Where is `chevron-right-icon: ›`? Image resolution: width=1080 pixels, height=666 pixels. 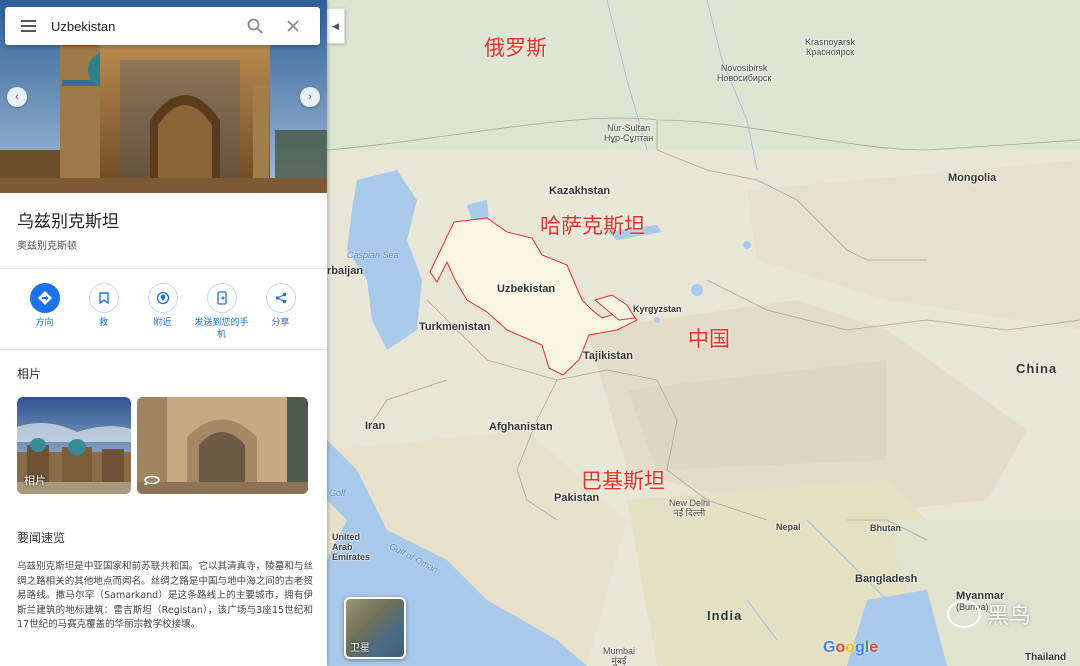 chevron-right-icon: › is located at coordinates (310, 97).